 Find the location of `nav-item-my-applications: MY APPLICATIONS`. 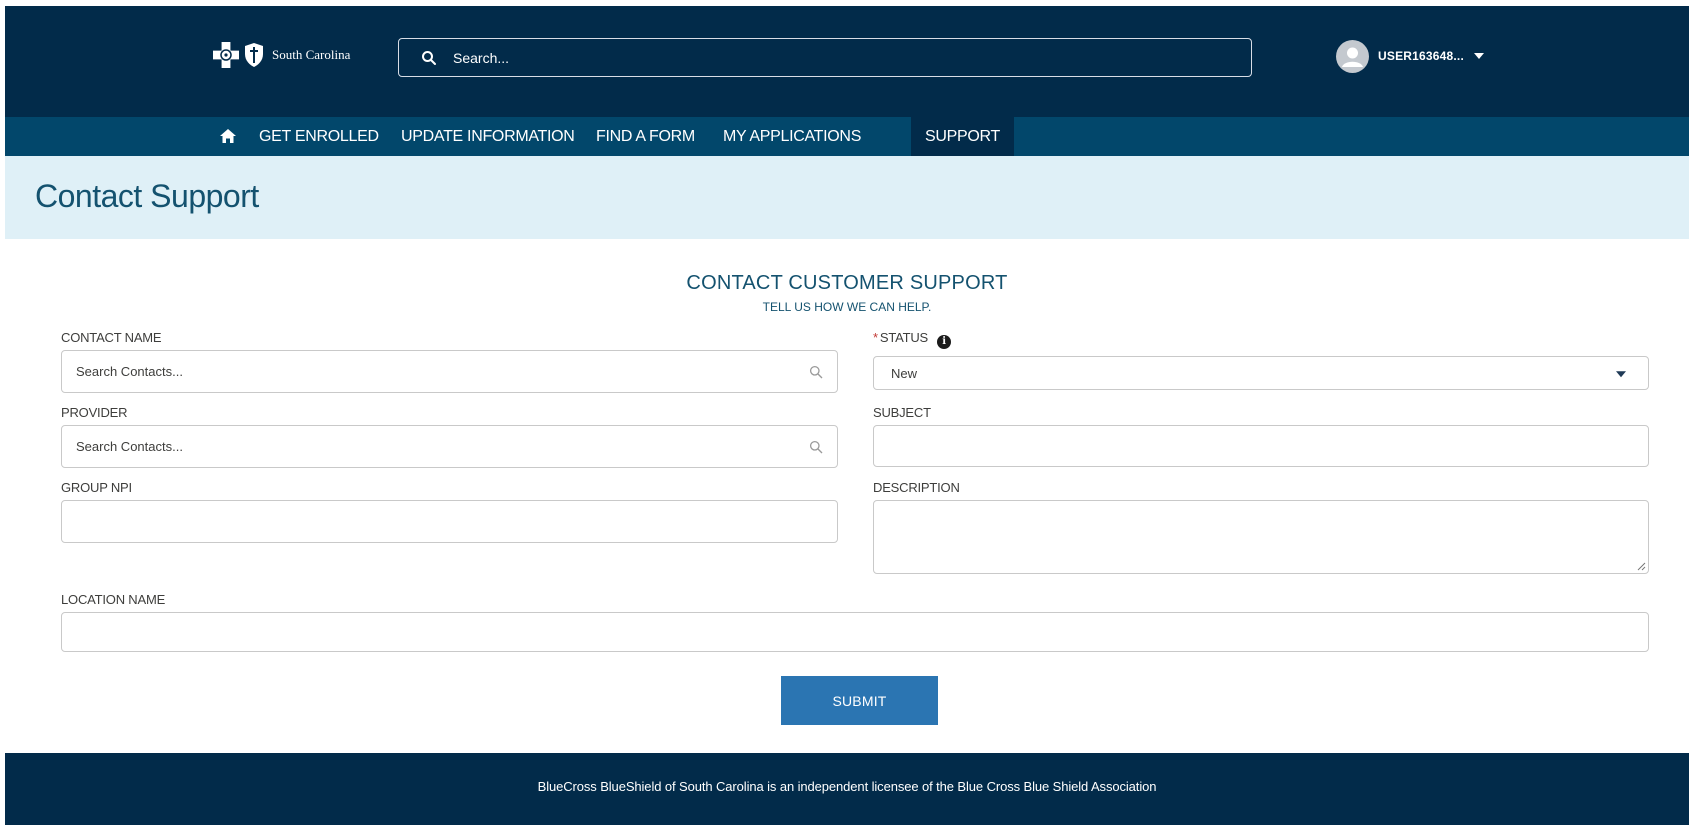

nav-item-my-applications: MY APPLICATIONS is located at coordinates (792, 136).